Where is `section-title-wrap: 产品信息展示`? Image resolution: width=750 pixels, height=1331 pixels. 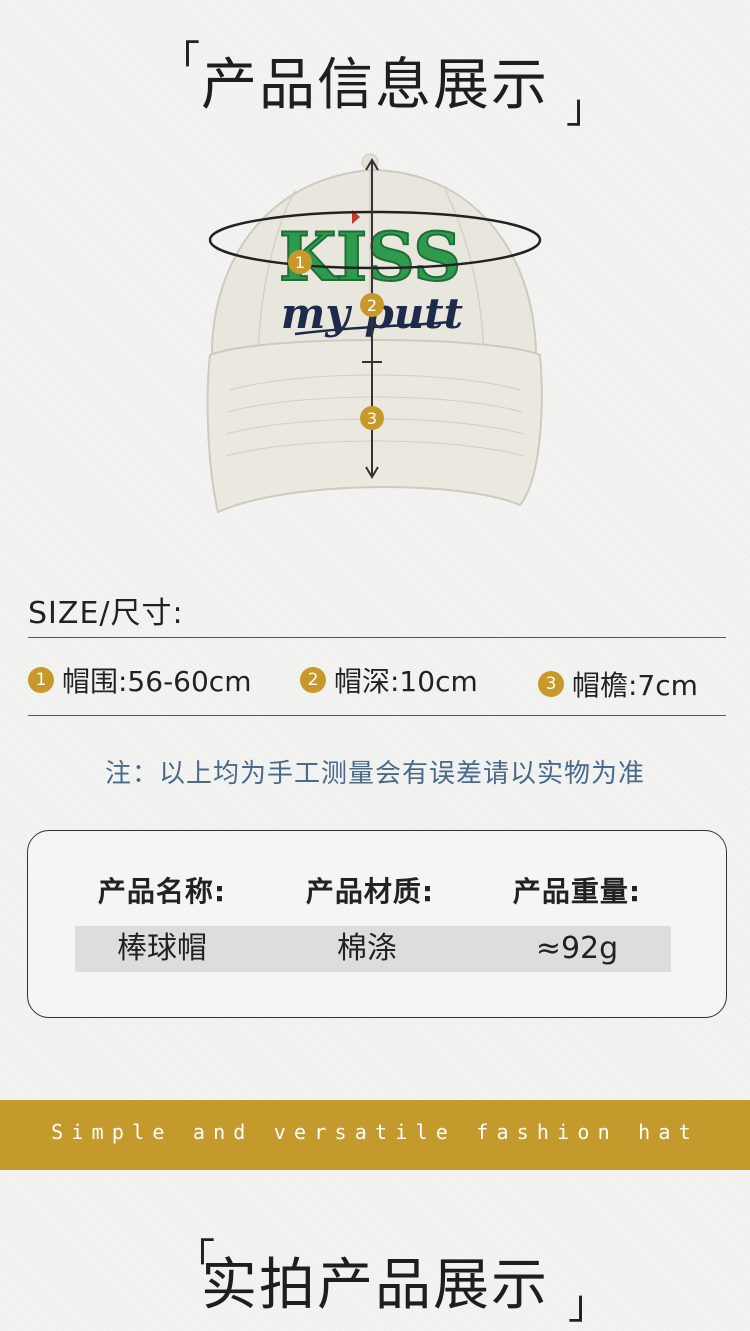 section-title-wrap: 产品信息展示 is located at coordinates (375, 80).